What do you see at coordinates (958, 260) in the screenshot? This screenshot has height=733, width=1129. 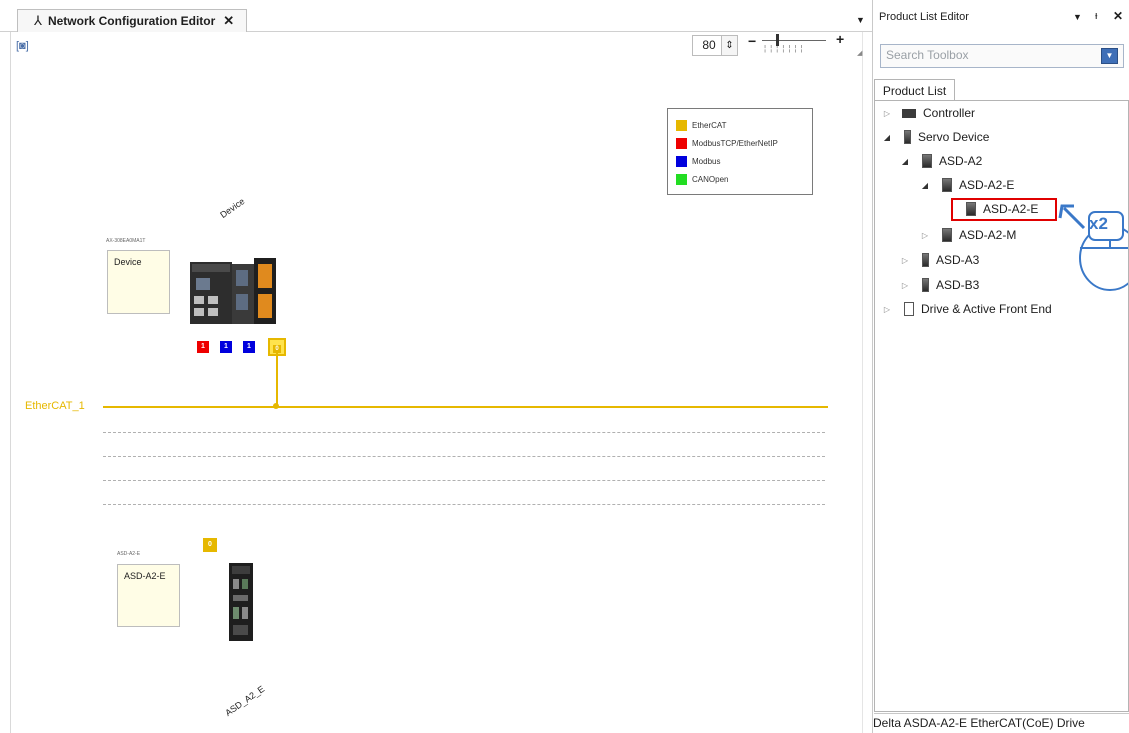 I see `tree-item-label: ASD-A3` at bounding box center [958, 260].